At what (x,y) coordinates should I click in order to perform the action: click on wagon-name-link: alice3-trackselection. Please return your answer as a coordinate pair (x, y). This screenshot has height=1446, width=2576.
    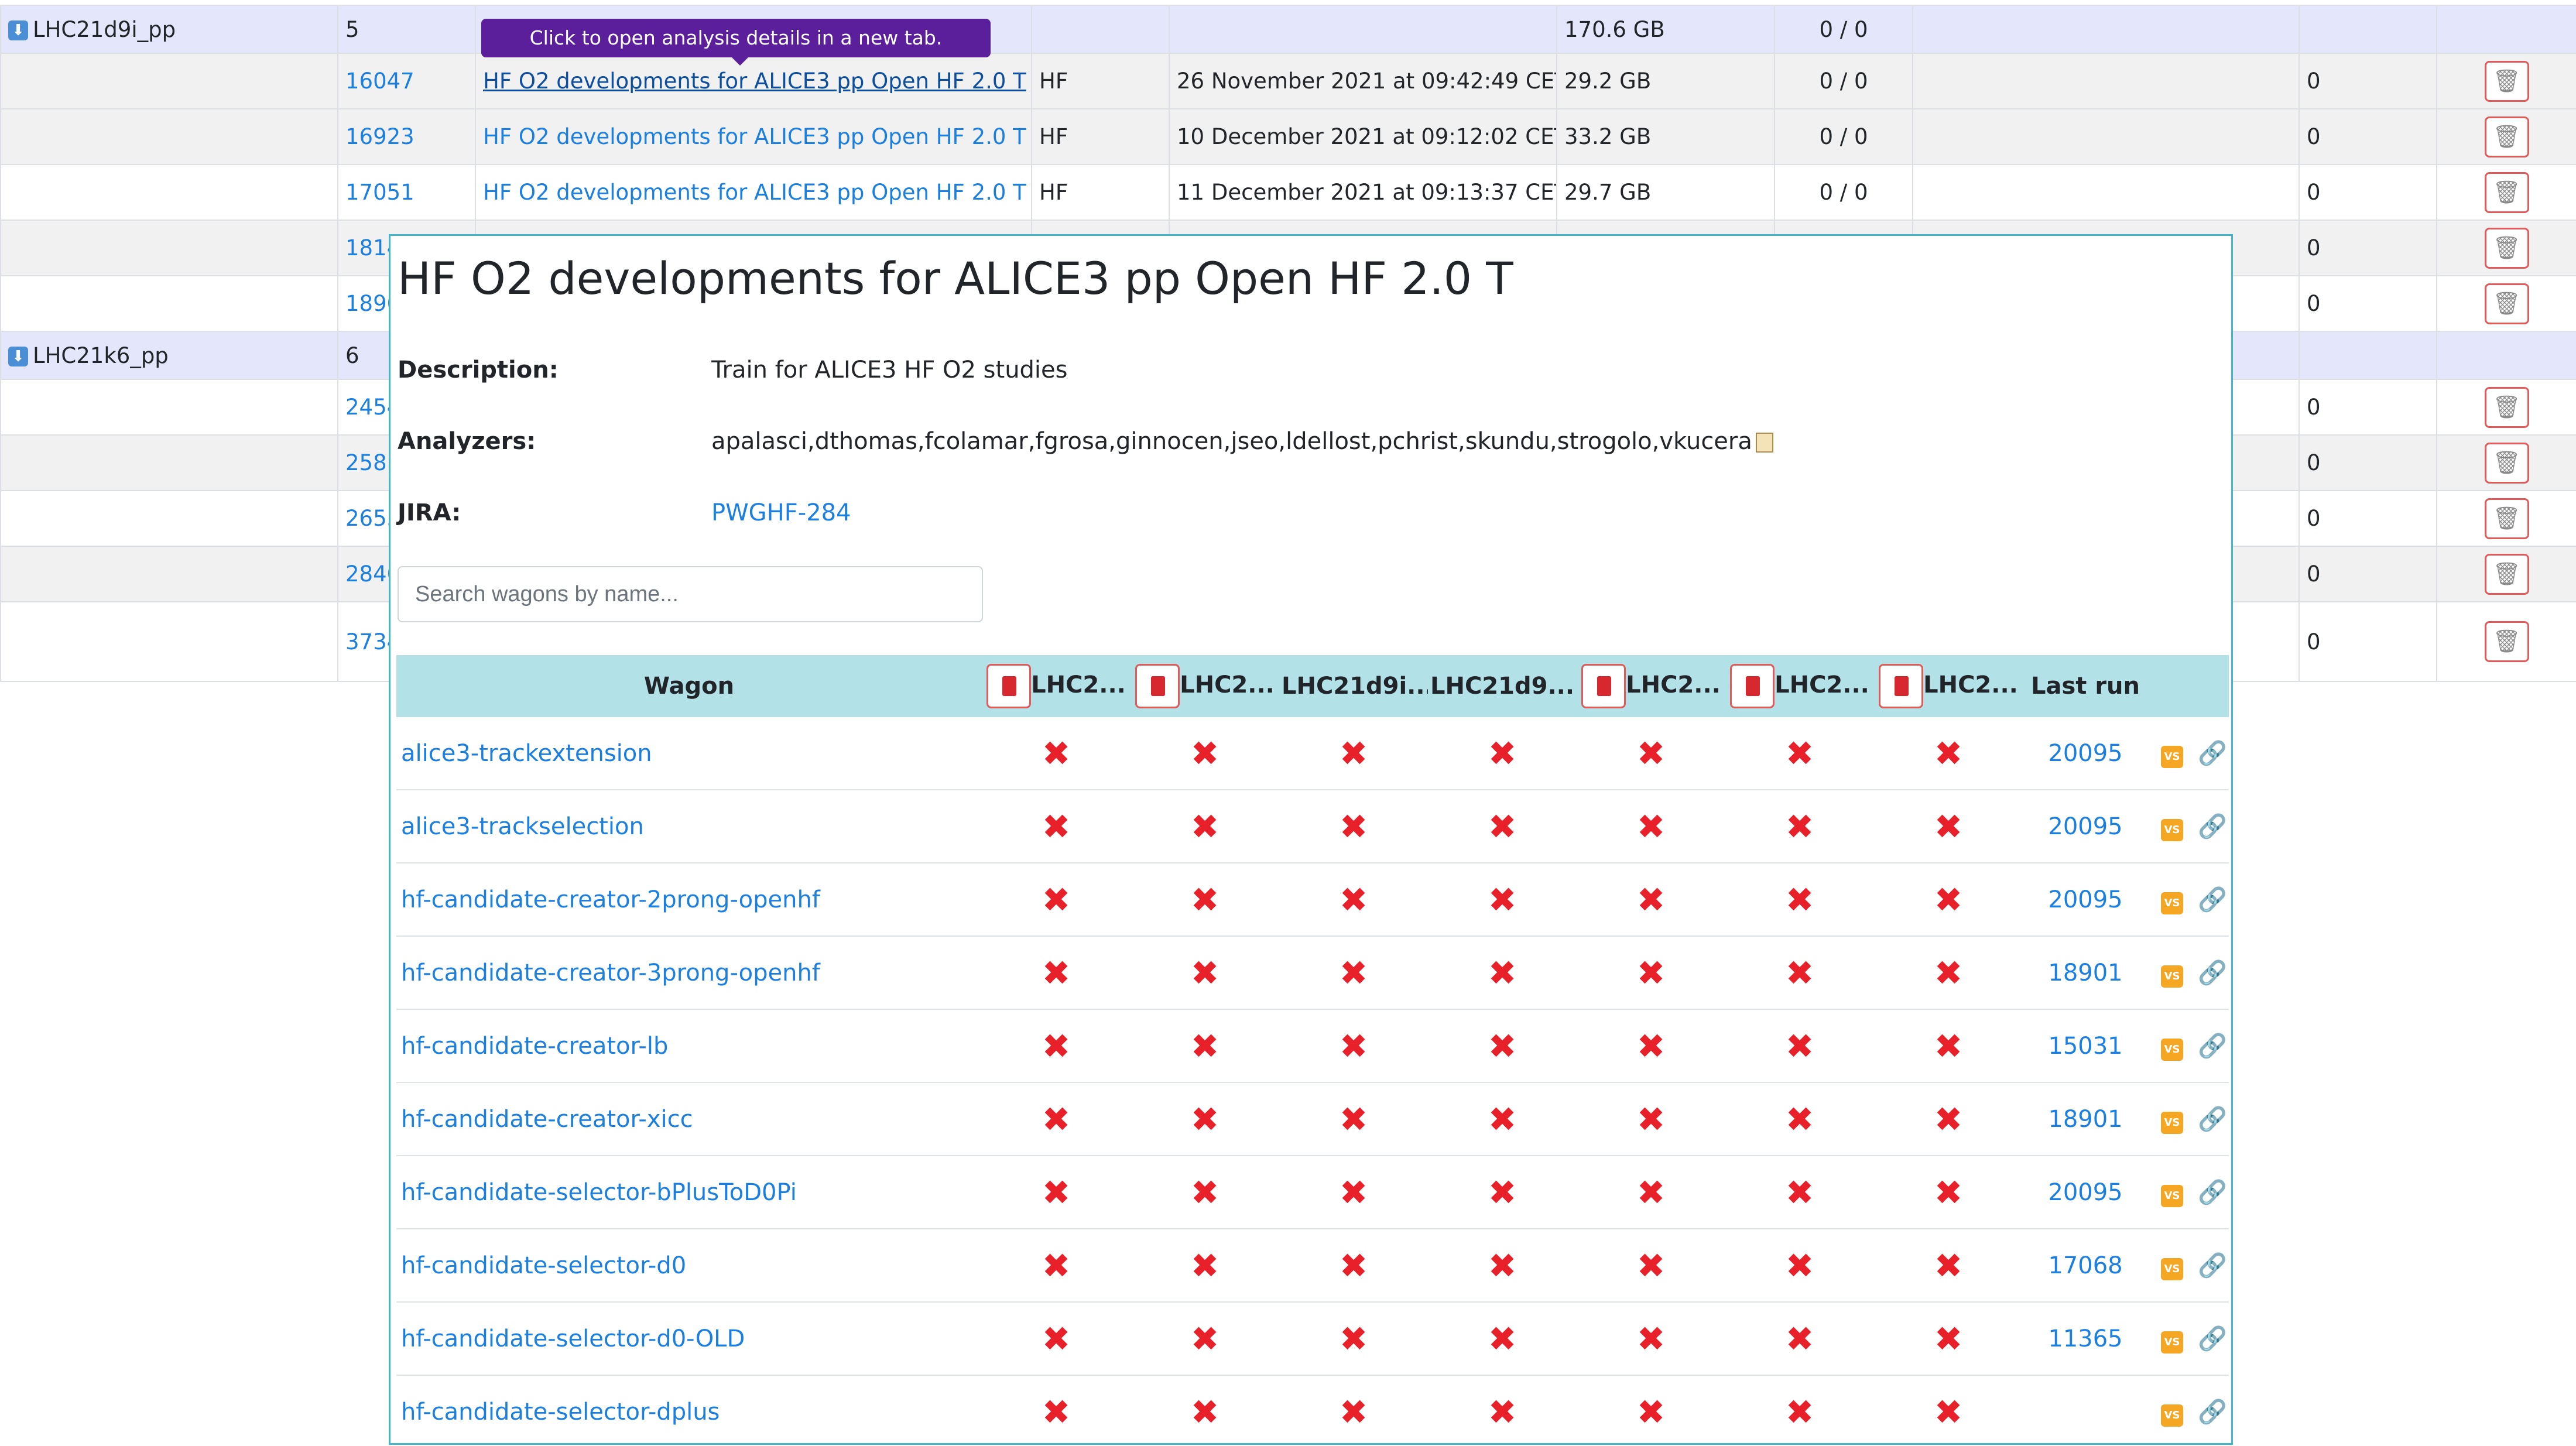
    Looking at the image, I should click on (522, 826).